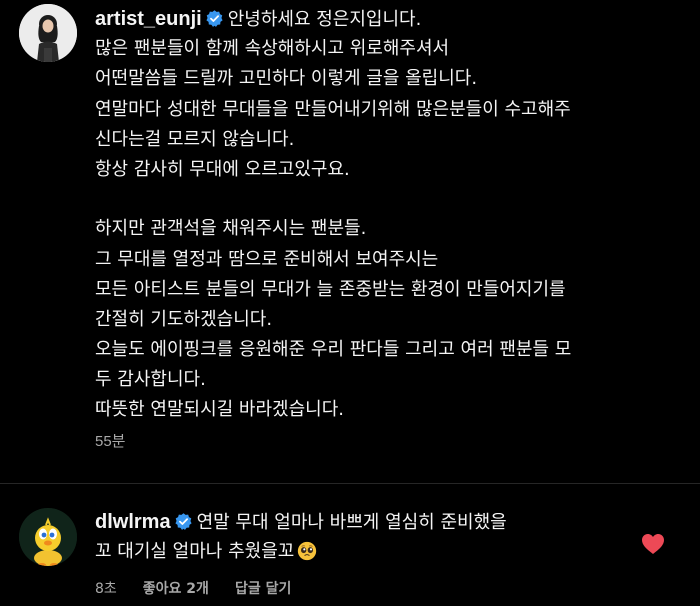 The height and width of the screenshot is (606, 700). I want to click on commenter-avatar, so click(48, 537).